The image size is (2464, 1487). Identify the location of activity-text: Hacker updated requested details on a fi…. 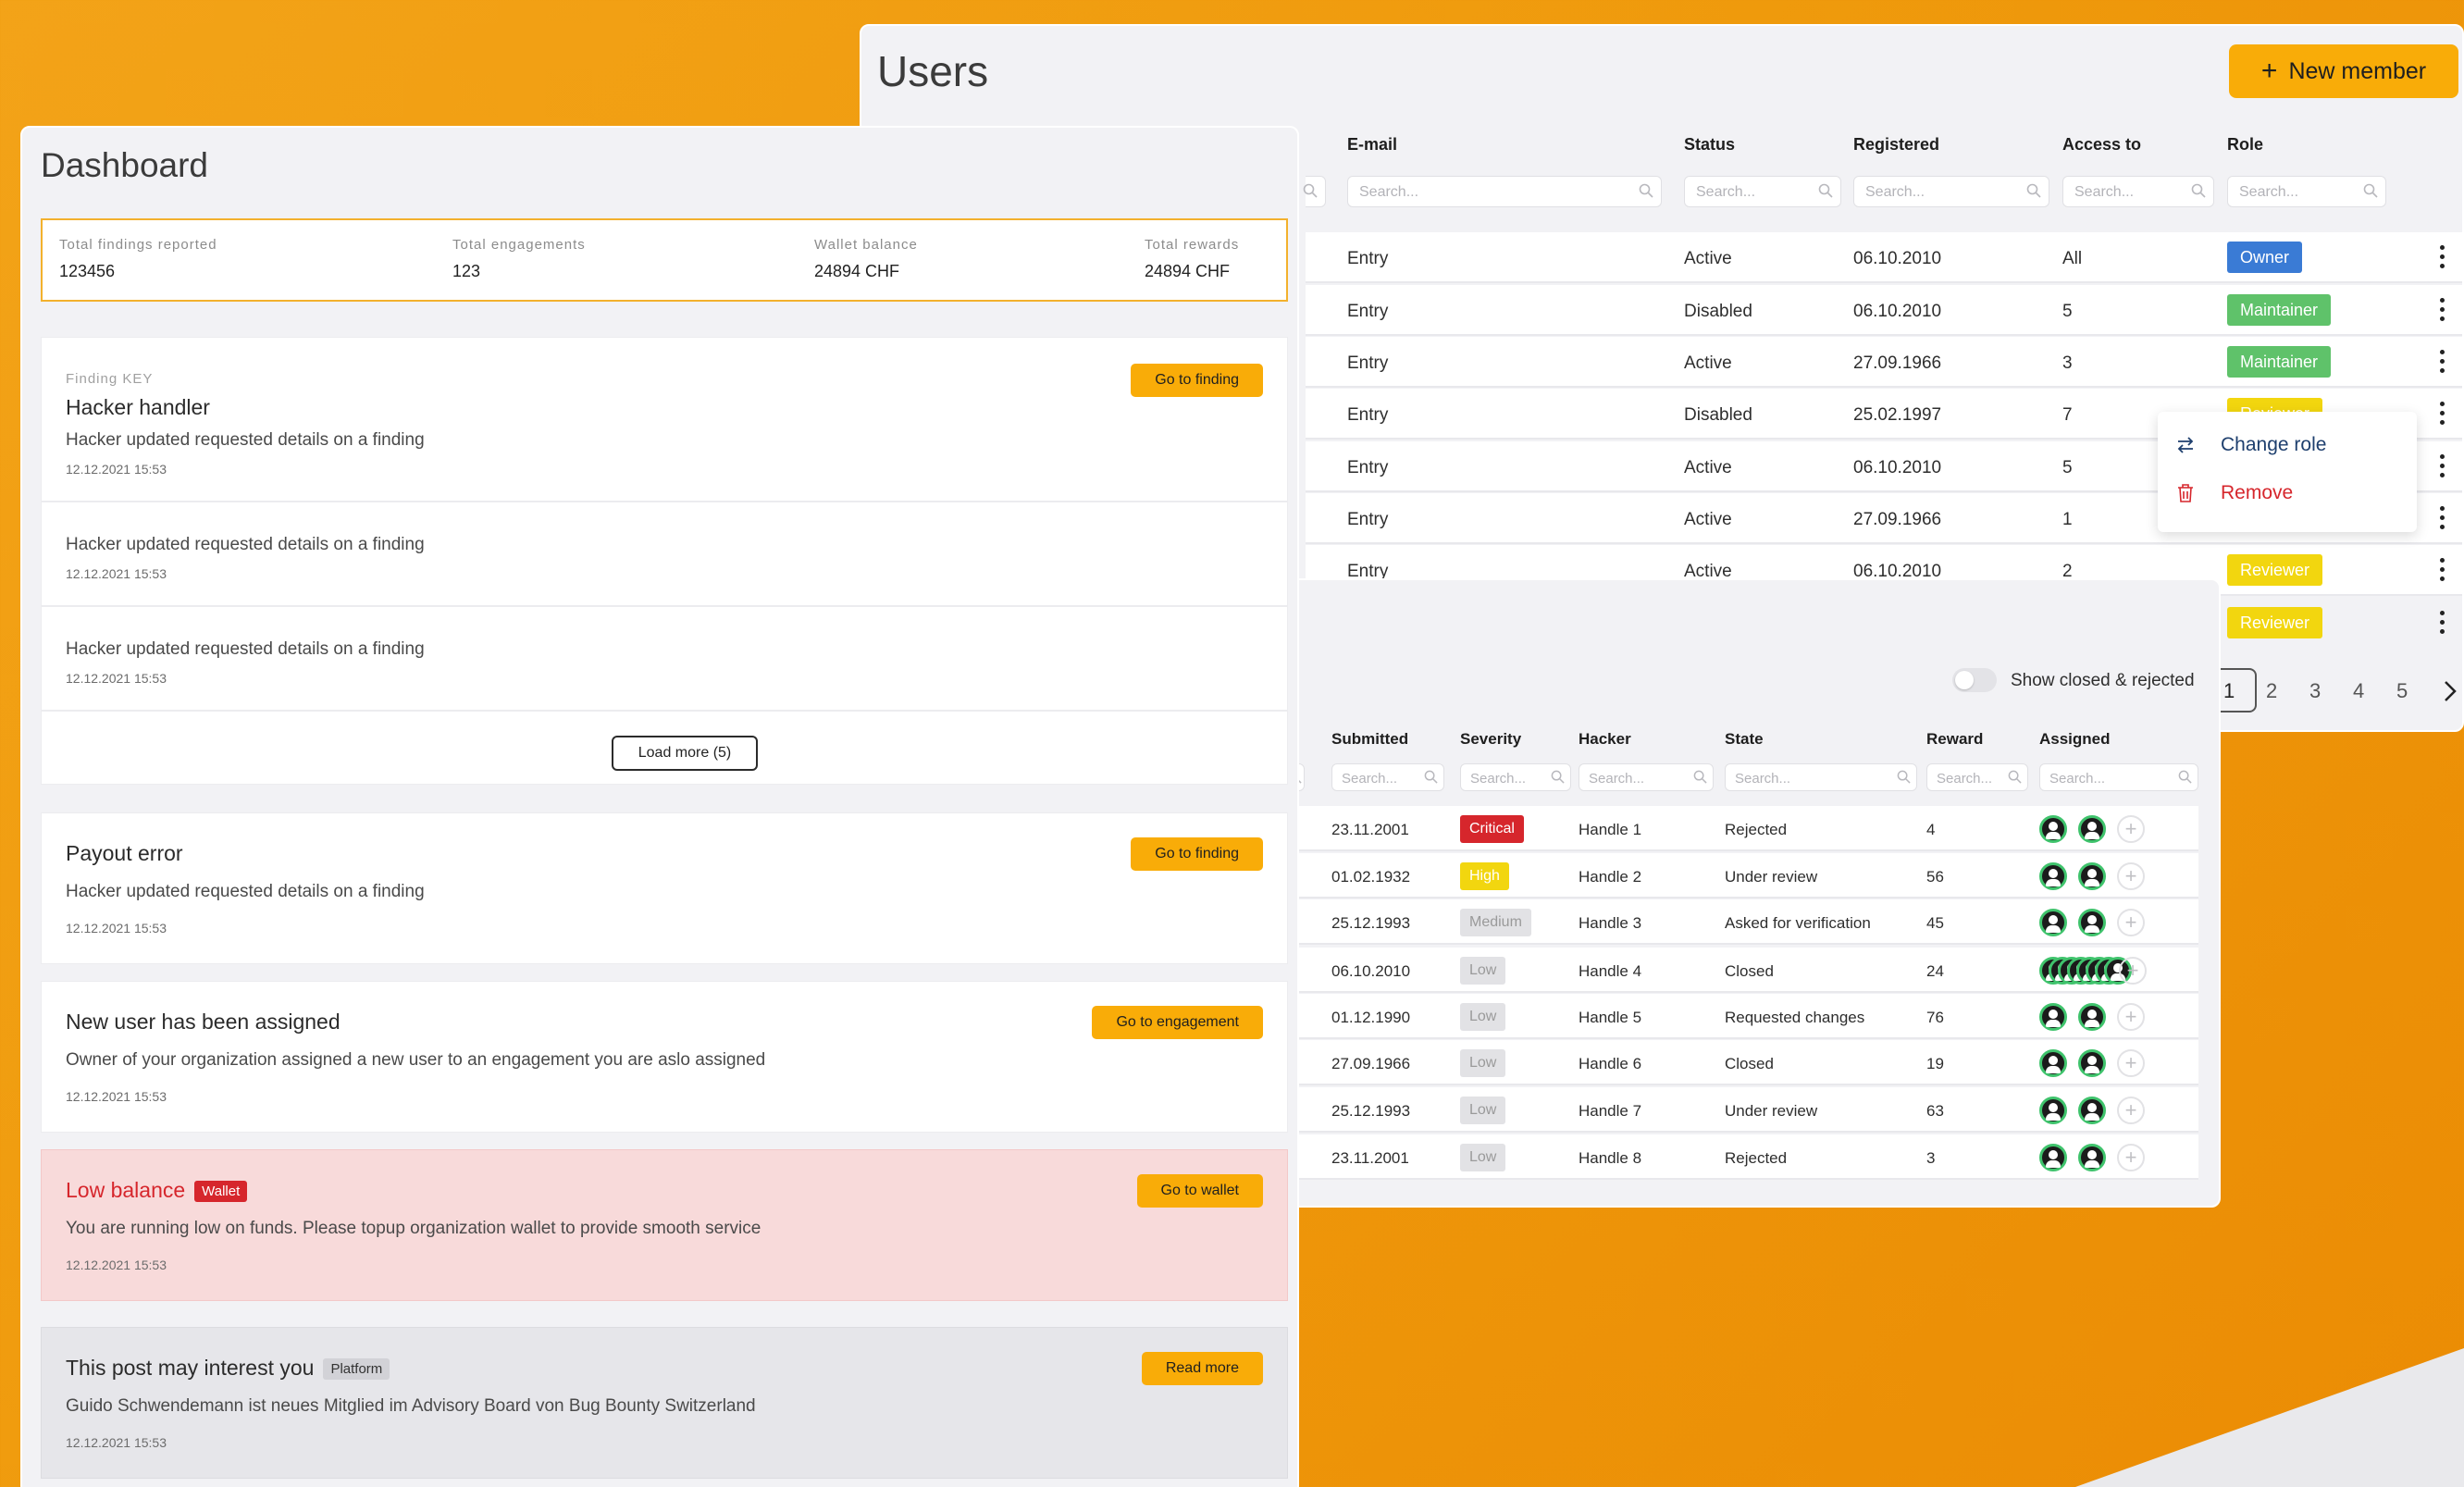
(246, 544).